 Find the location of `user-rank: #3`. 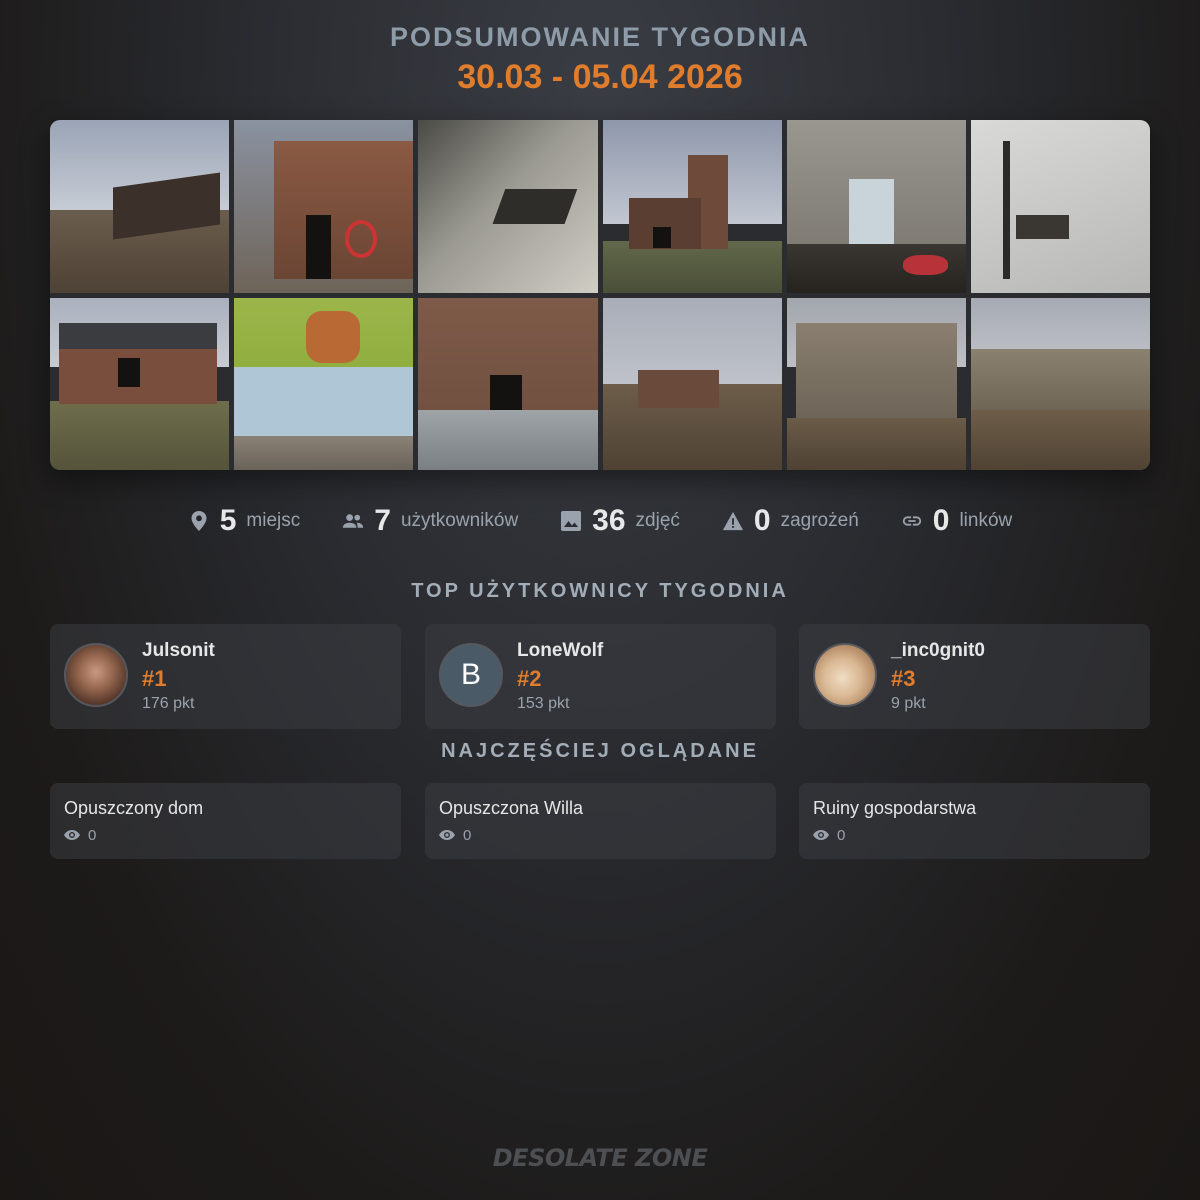

user-rank: #3 is located at coordinates (903, 678).